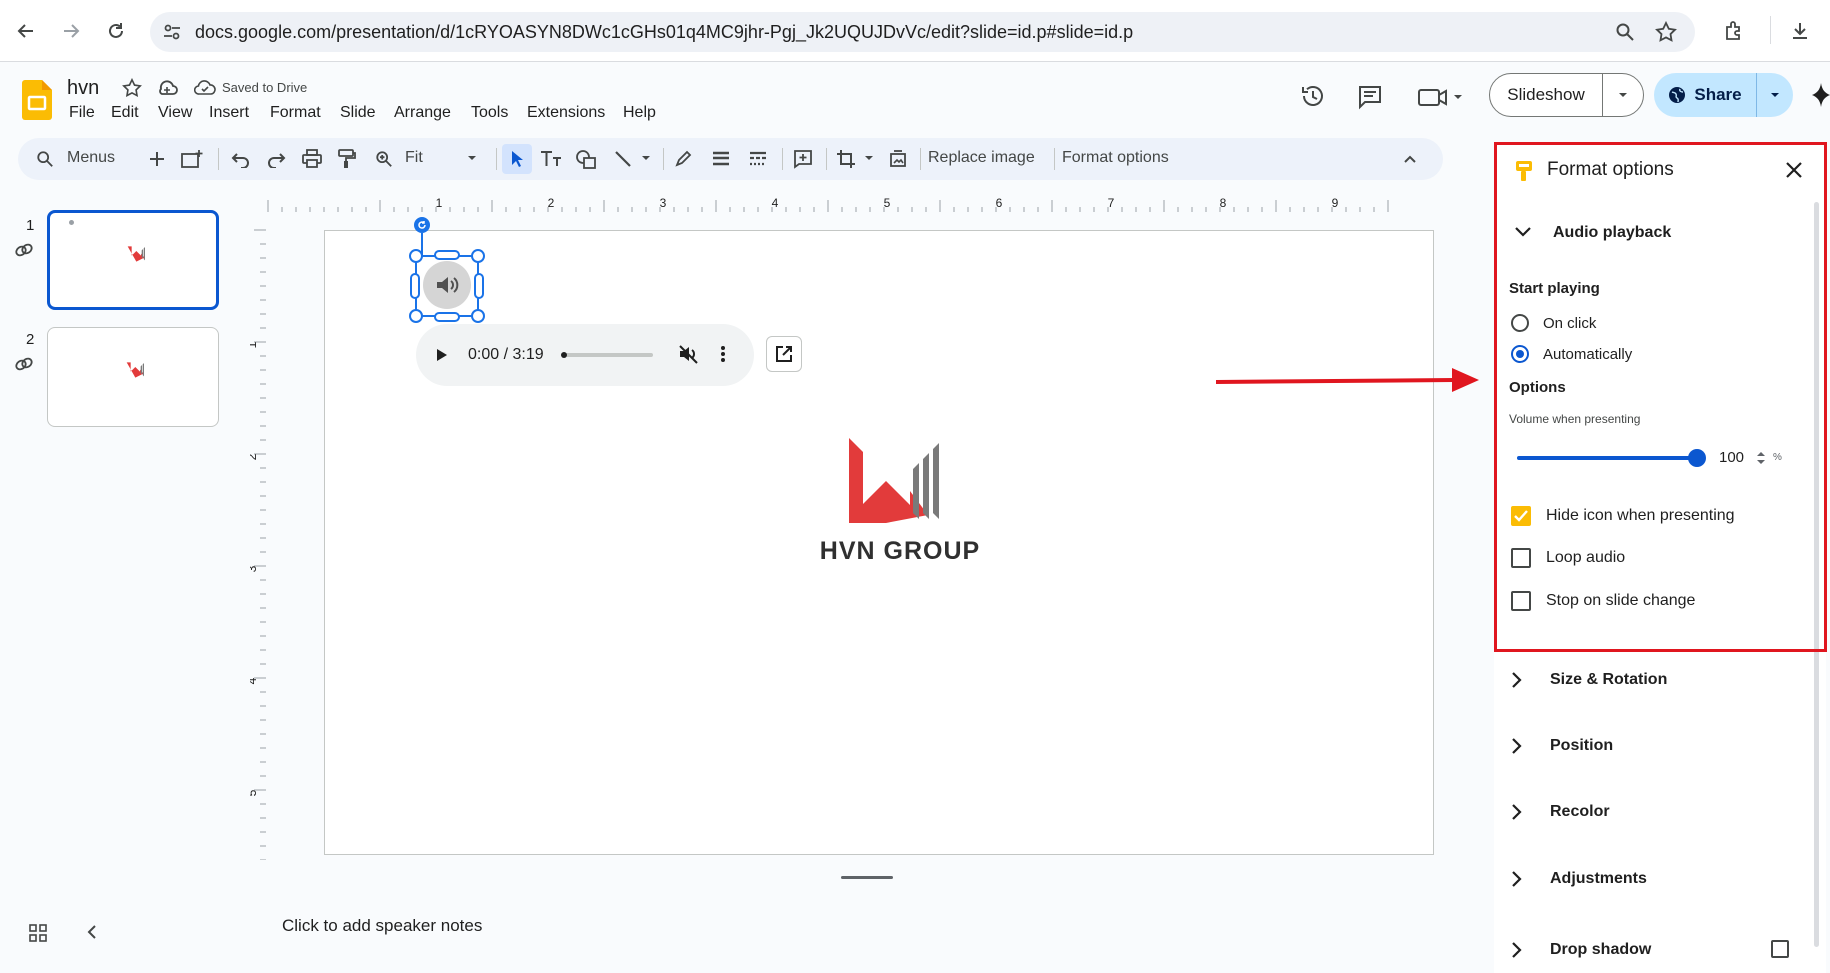 The image size is (1830, 973). I want to click on menu-file: File, so click(82, 113).